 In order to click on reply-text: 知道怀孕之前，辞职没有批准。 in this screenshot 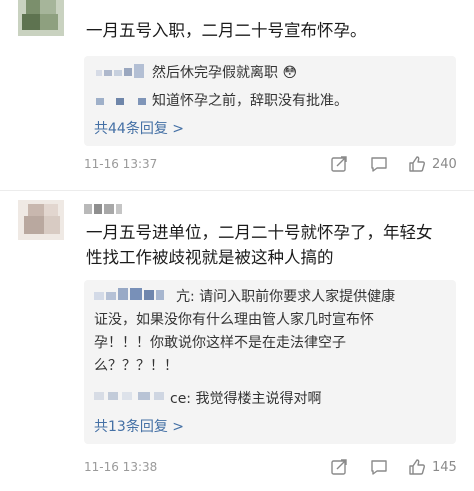, I will do `click(250, 101)`.